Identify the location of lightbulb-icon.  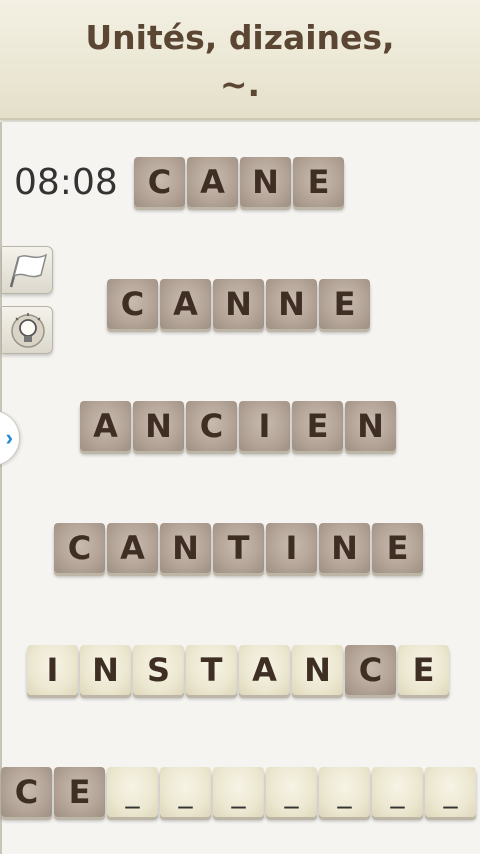
(28, 330).